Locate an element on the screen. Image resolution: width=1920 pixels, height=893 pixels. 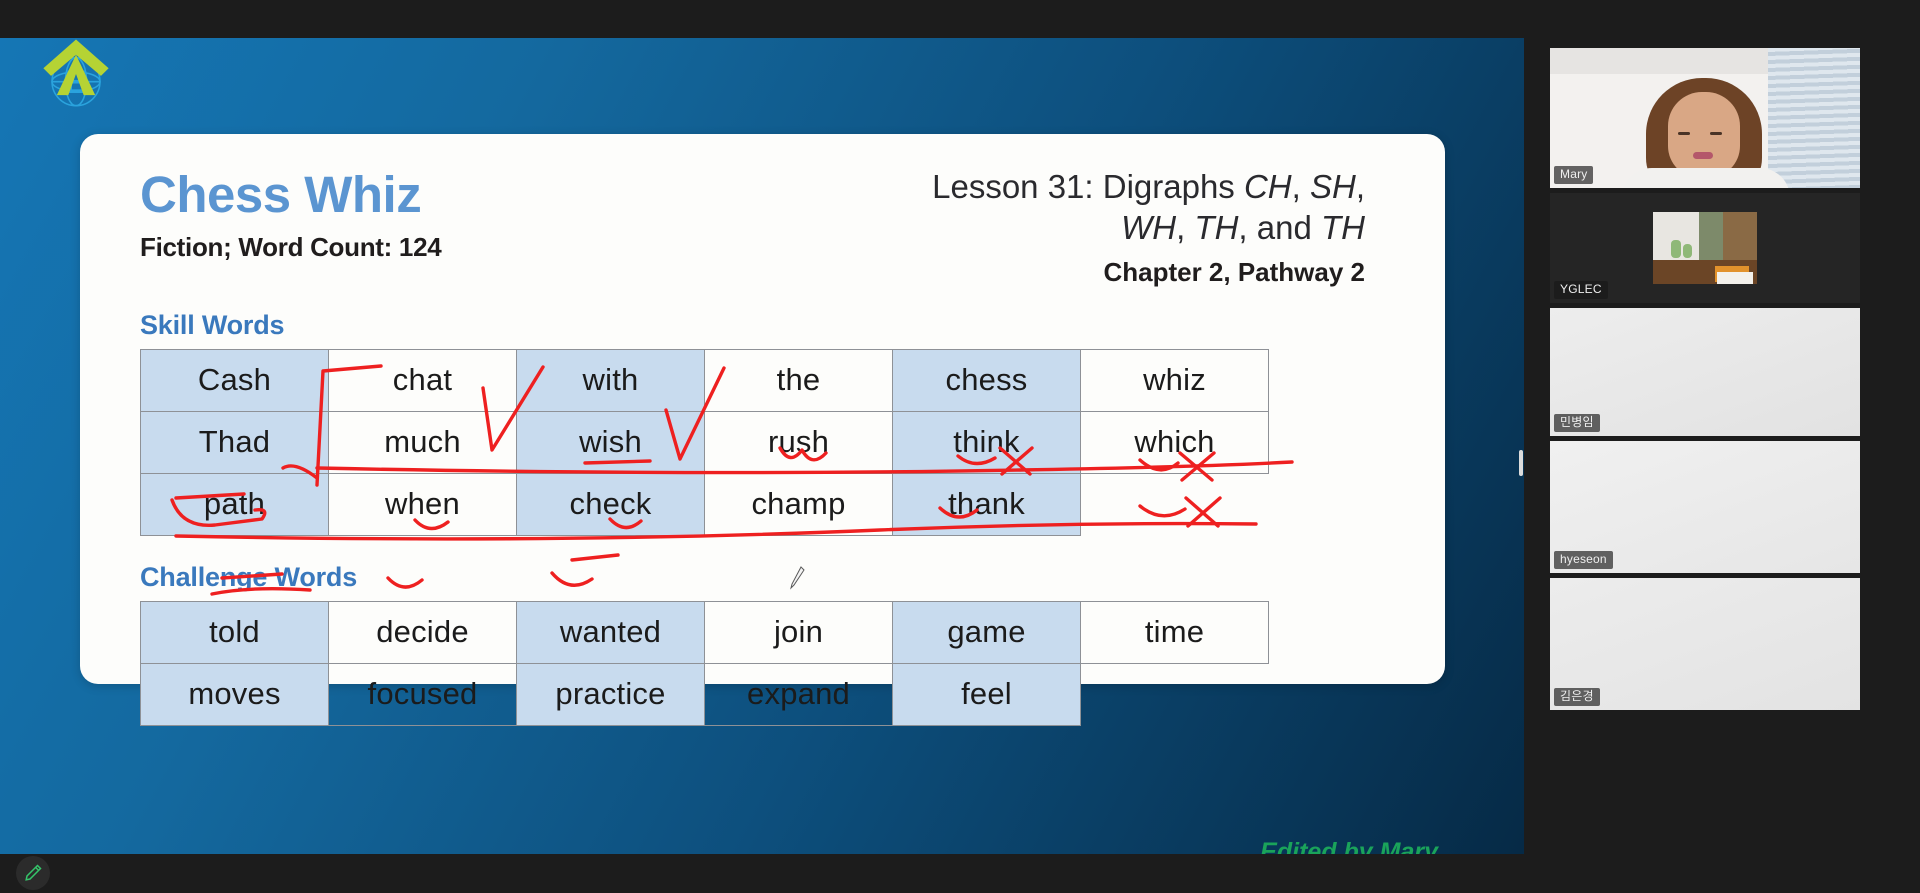
digraph-th-2: TH is located at coordinates (1343, 228).